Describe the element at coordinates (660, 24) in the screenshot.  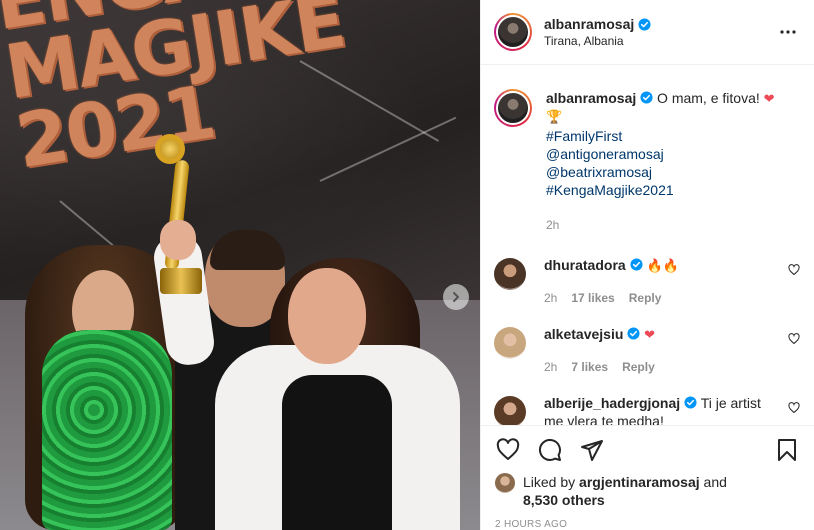
I see `author-username-row: albanramosaj` at that location.